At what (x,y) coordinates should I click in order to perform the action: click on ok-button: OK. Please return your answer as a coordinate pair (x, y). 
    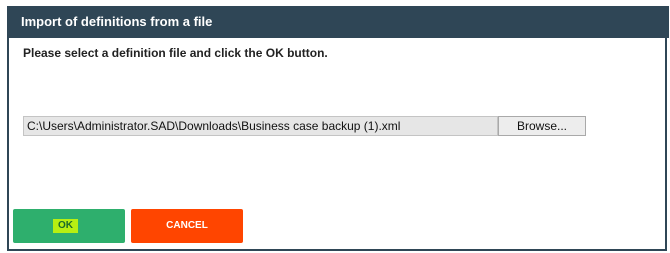
    Looking at the image, I should click on (69, 226).